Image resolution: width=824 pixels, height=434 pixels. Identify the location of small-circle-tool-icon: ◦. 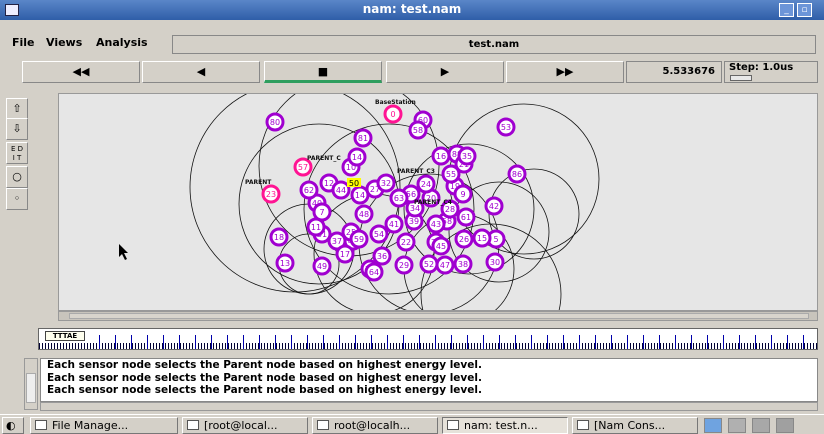
(17, 199).